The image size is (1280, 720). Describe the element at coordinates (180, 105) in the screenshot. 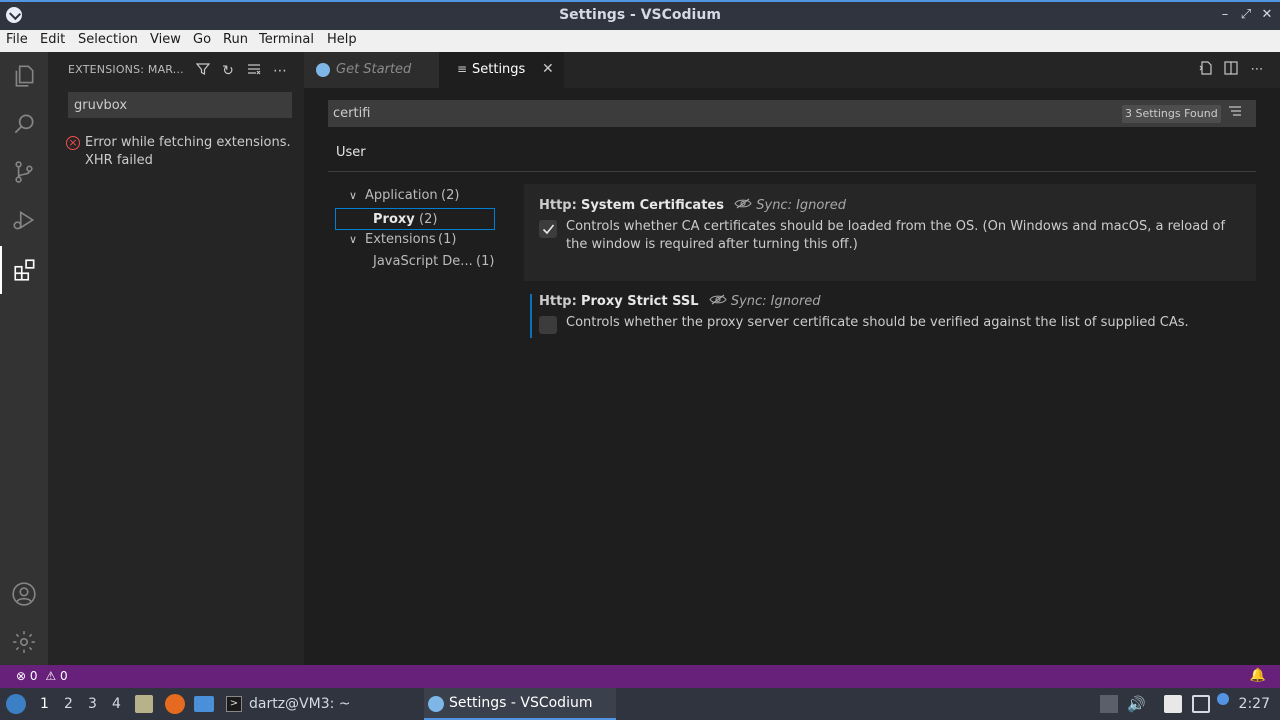

I see `extensions-search-input` at that location.